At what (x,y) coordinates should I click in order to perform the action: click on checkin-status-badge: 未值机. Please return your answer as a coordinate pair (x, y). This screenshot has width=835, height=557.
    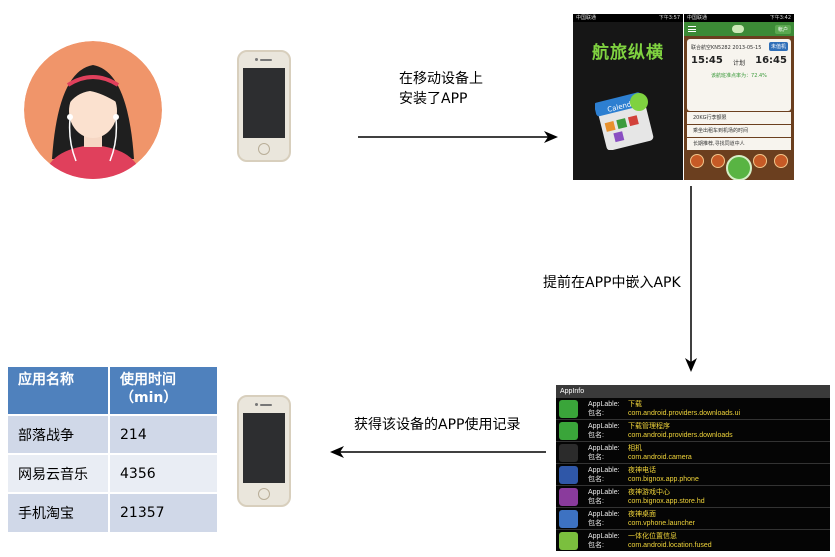
    Looking at the image, I should click on (778, 46).